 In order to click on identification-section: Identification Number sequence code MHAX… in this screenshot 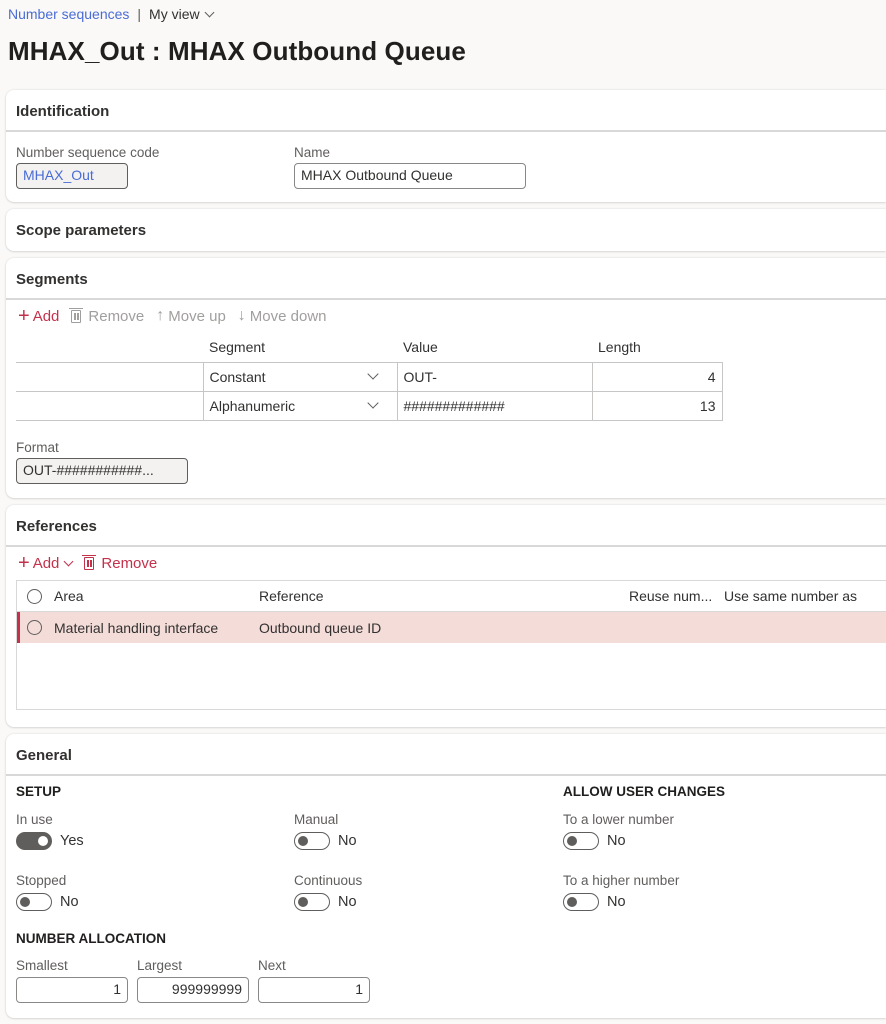, I will do `click(446, 146)`.